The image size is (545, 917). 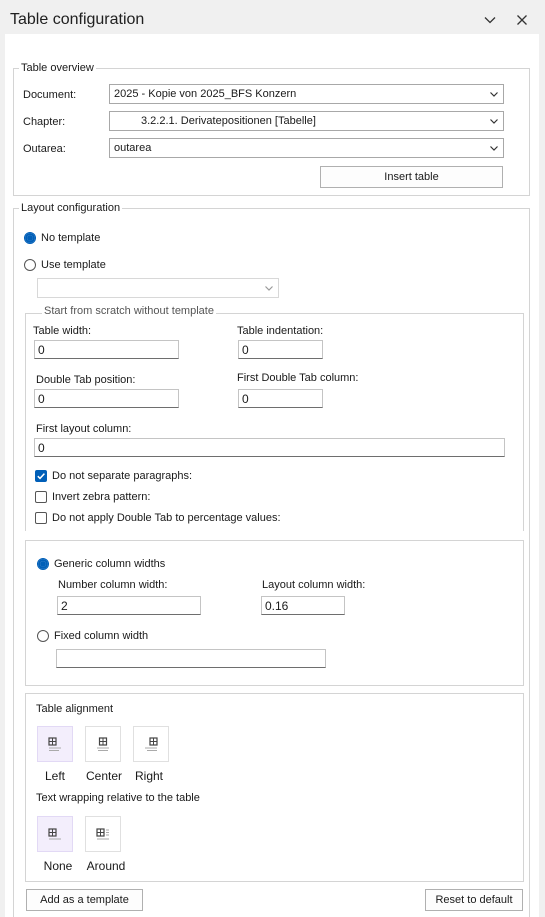 I want to click on align-center-button, so click(x=103, y=744).